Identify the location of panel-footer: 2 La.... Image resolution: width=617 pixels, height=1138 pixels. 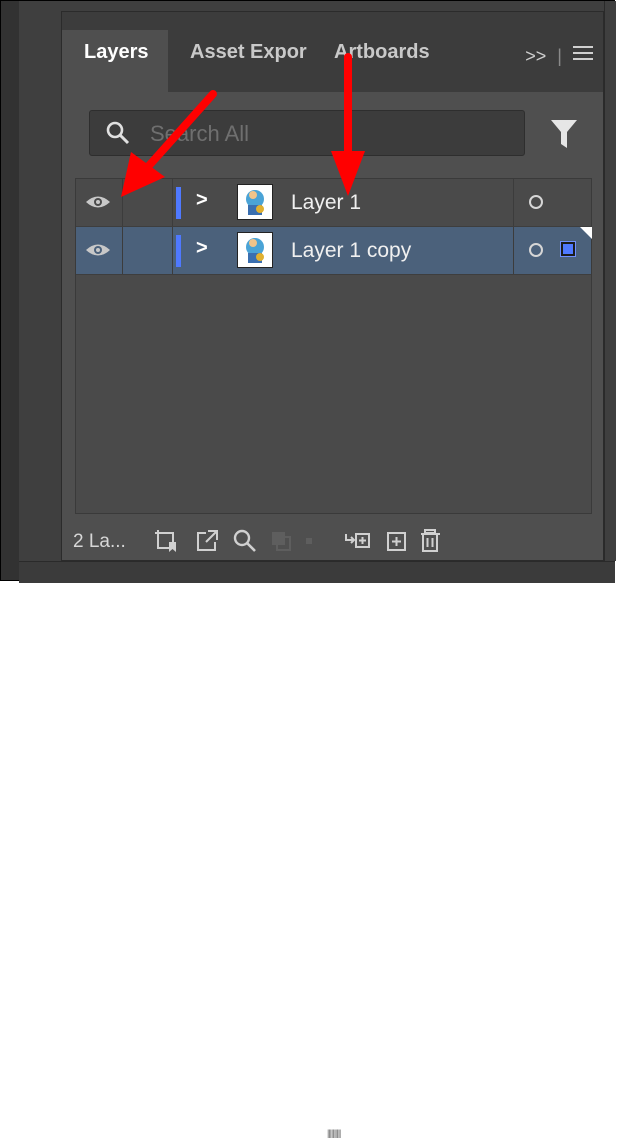
(332, 542).